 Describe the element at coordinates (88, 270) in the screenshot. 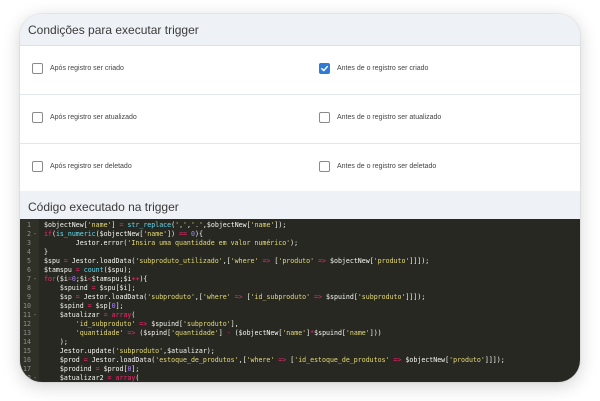

I see `code-text: $tamspu = count($spu);` at that location.